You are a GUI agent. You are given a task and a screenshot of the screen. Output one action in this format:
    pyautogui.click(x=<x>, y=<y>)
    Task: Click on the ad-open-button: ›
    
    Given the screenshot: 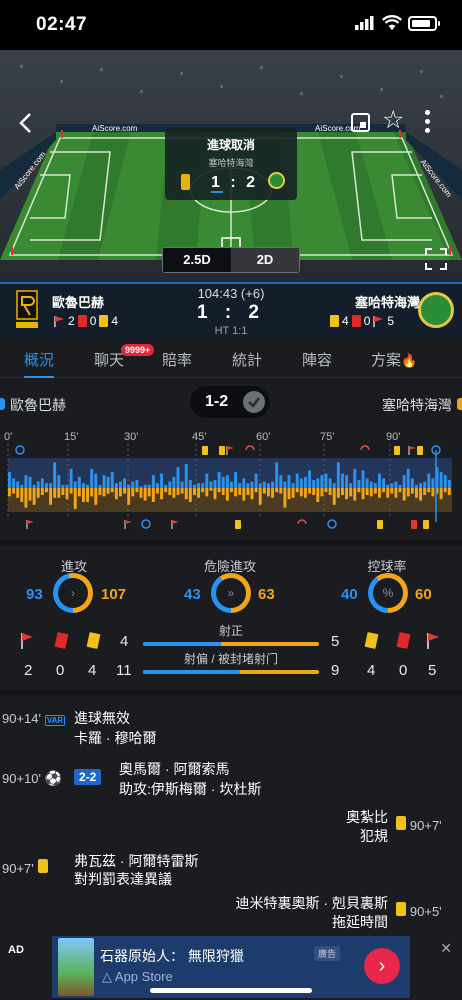 What is the action you would take?
    pyautogui.click(x=382, y=966)
    